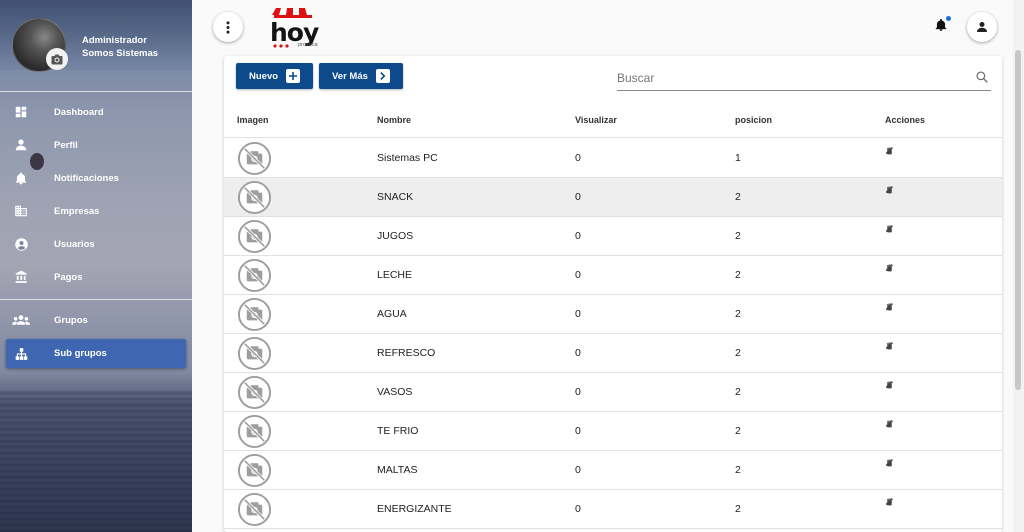  Describe the element at coordinates (298, 27) in the screenshot. I see `brand-logo: hoy provoca` at that location.